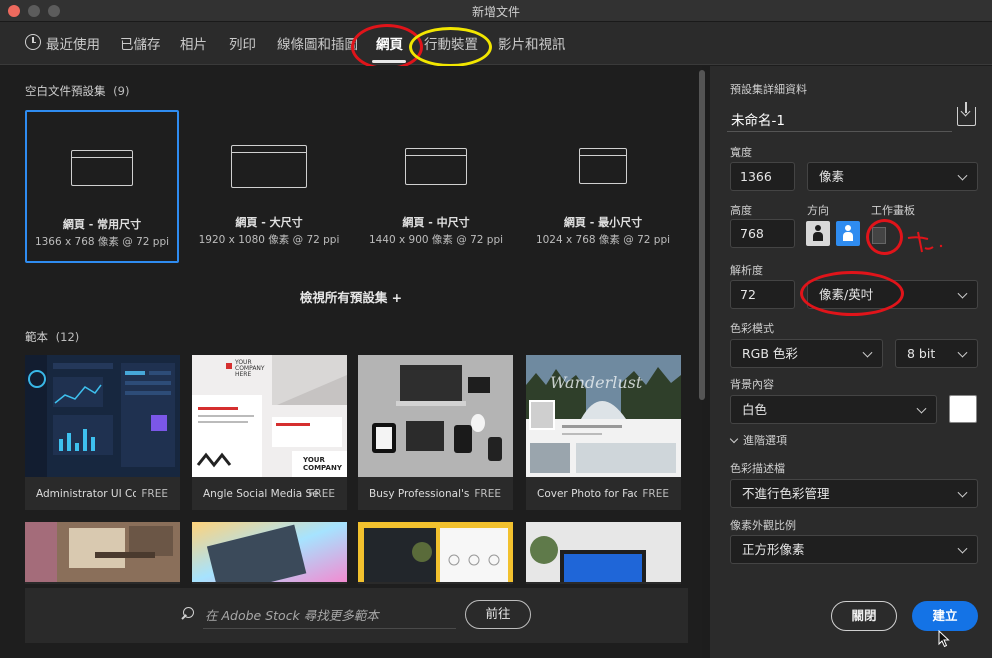 The image size is (992, 658). Describe the element at coordinates (762, 294) in the screenshot. I see `resolution-input: 72` at that location.